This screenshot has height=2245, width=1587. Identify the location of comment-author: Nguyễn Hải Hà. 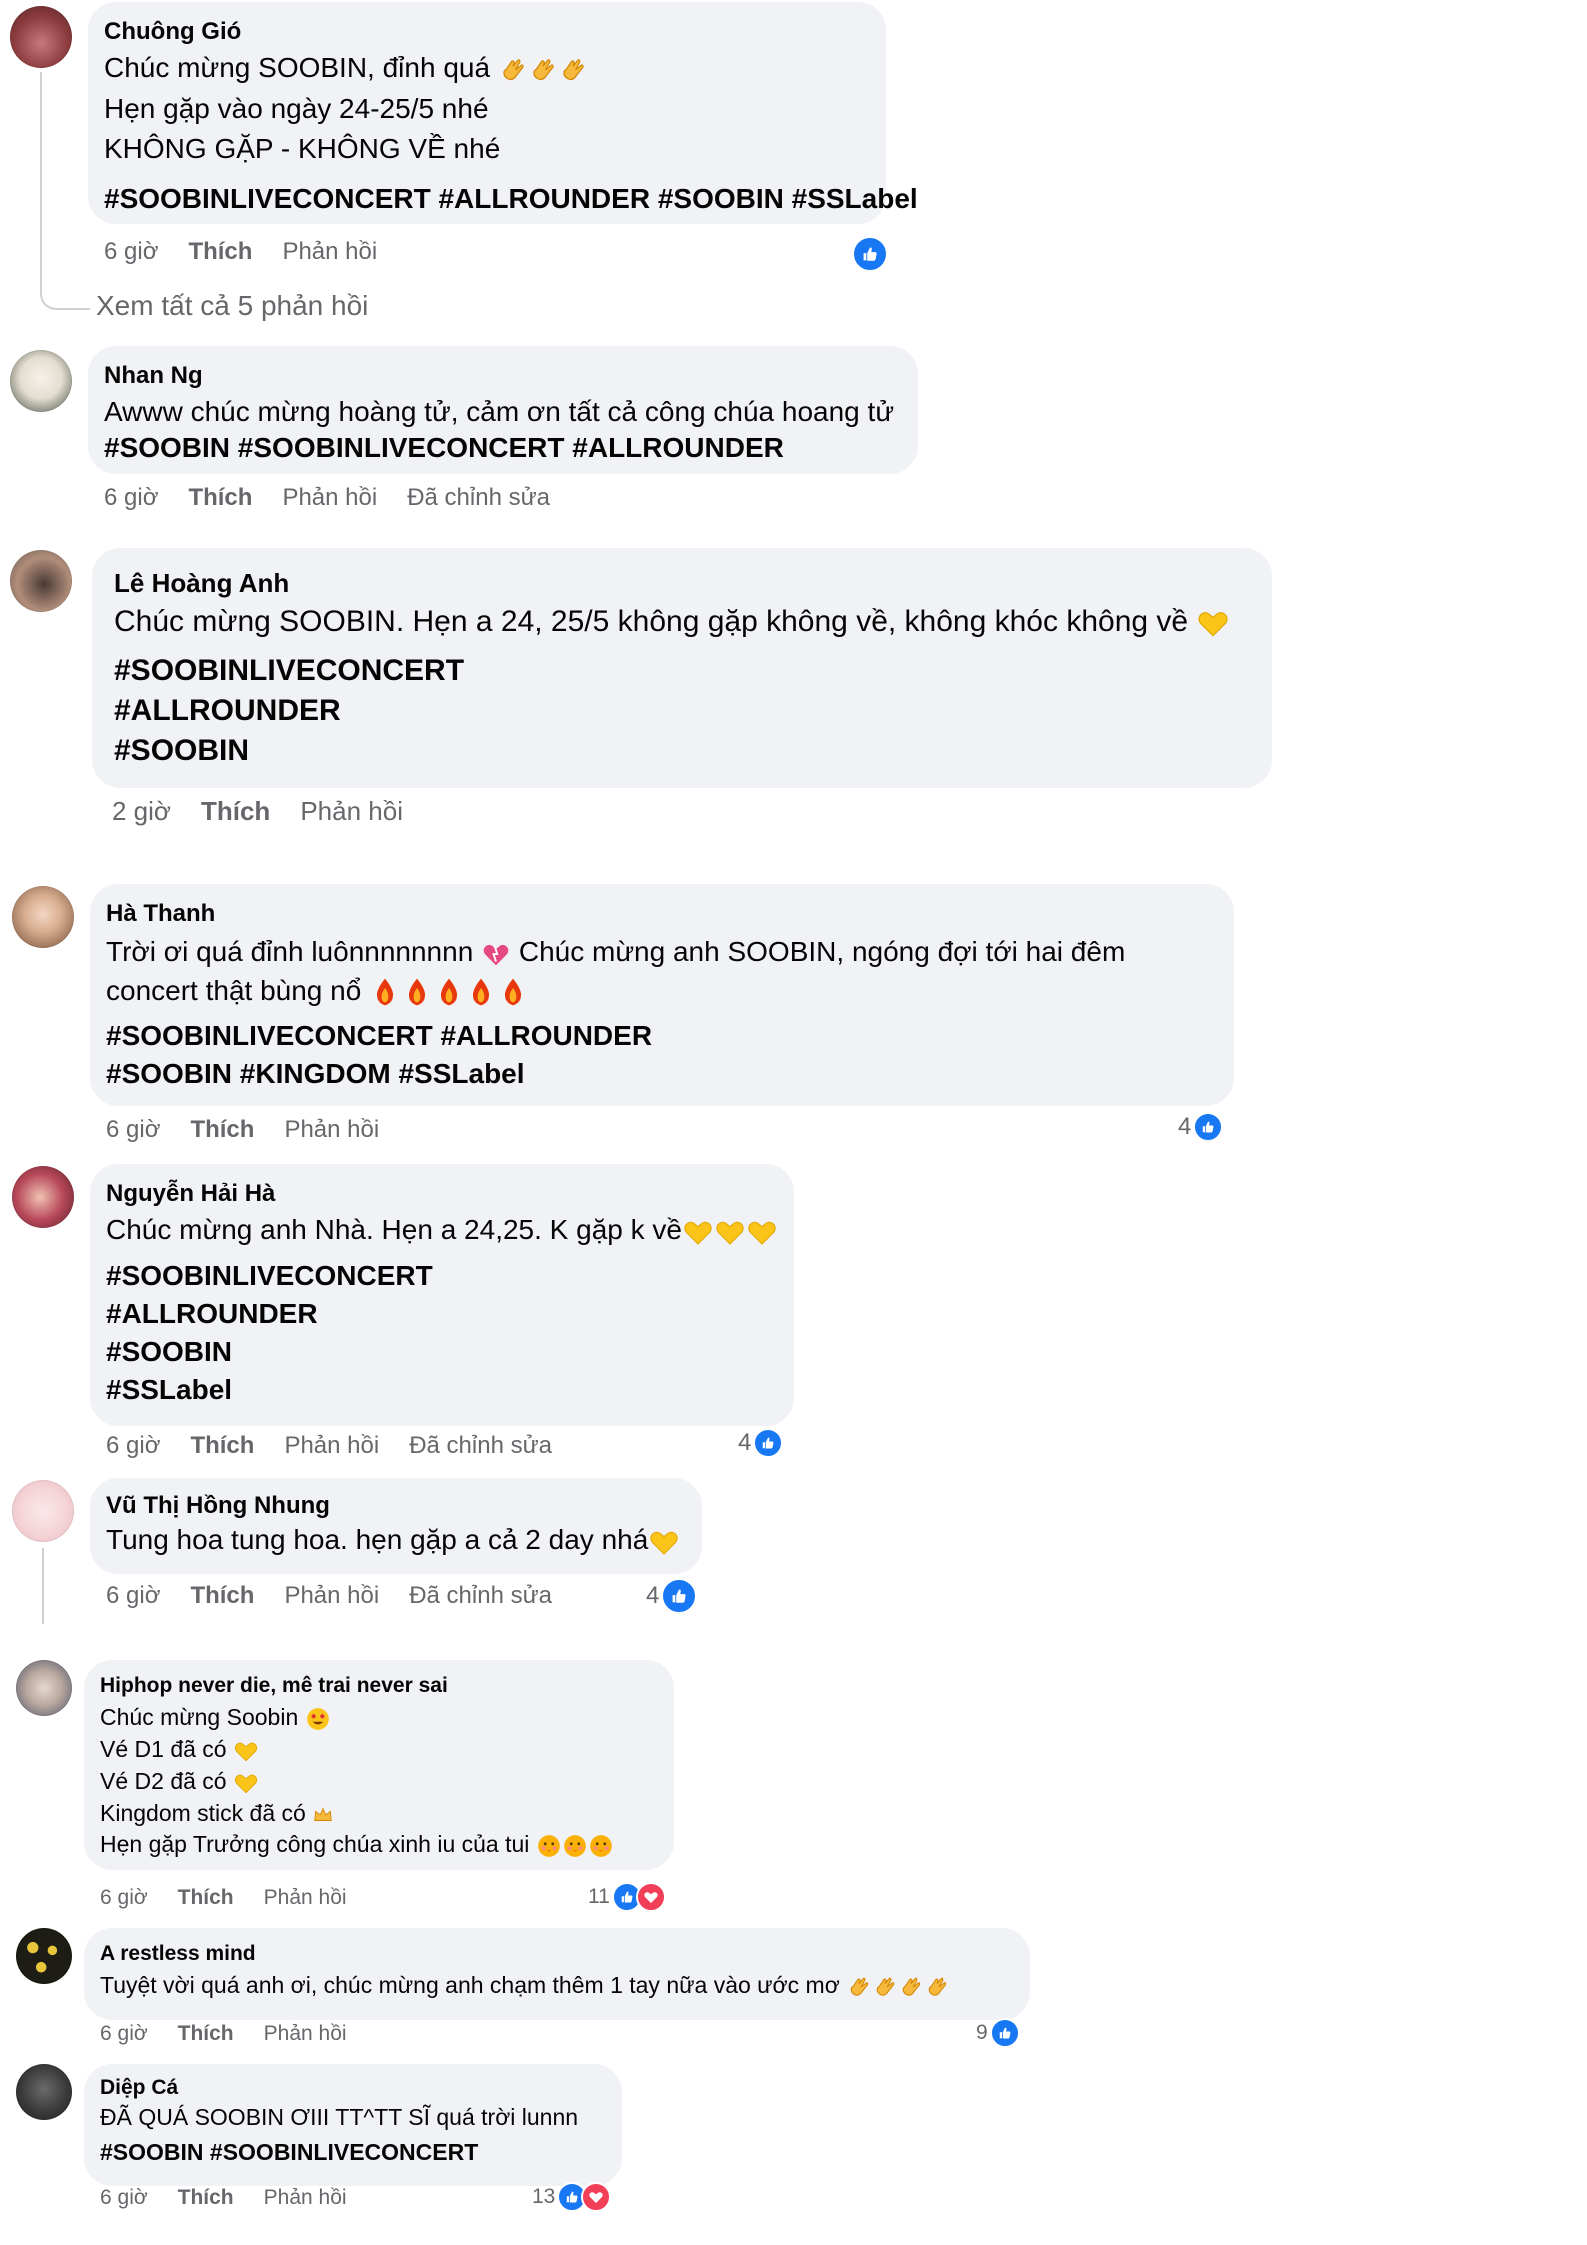
(440, 1194).